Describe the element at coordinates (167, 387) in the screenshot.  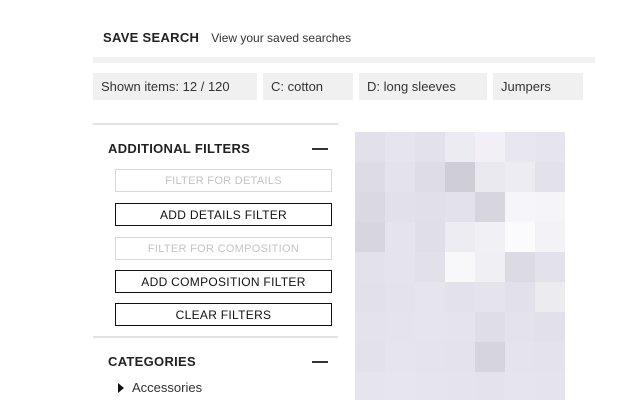
I see `category-item-label: Accessories` at that location.